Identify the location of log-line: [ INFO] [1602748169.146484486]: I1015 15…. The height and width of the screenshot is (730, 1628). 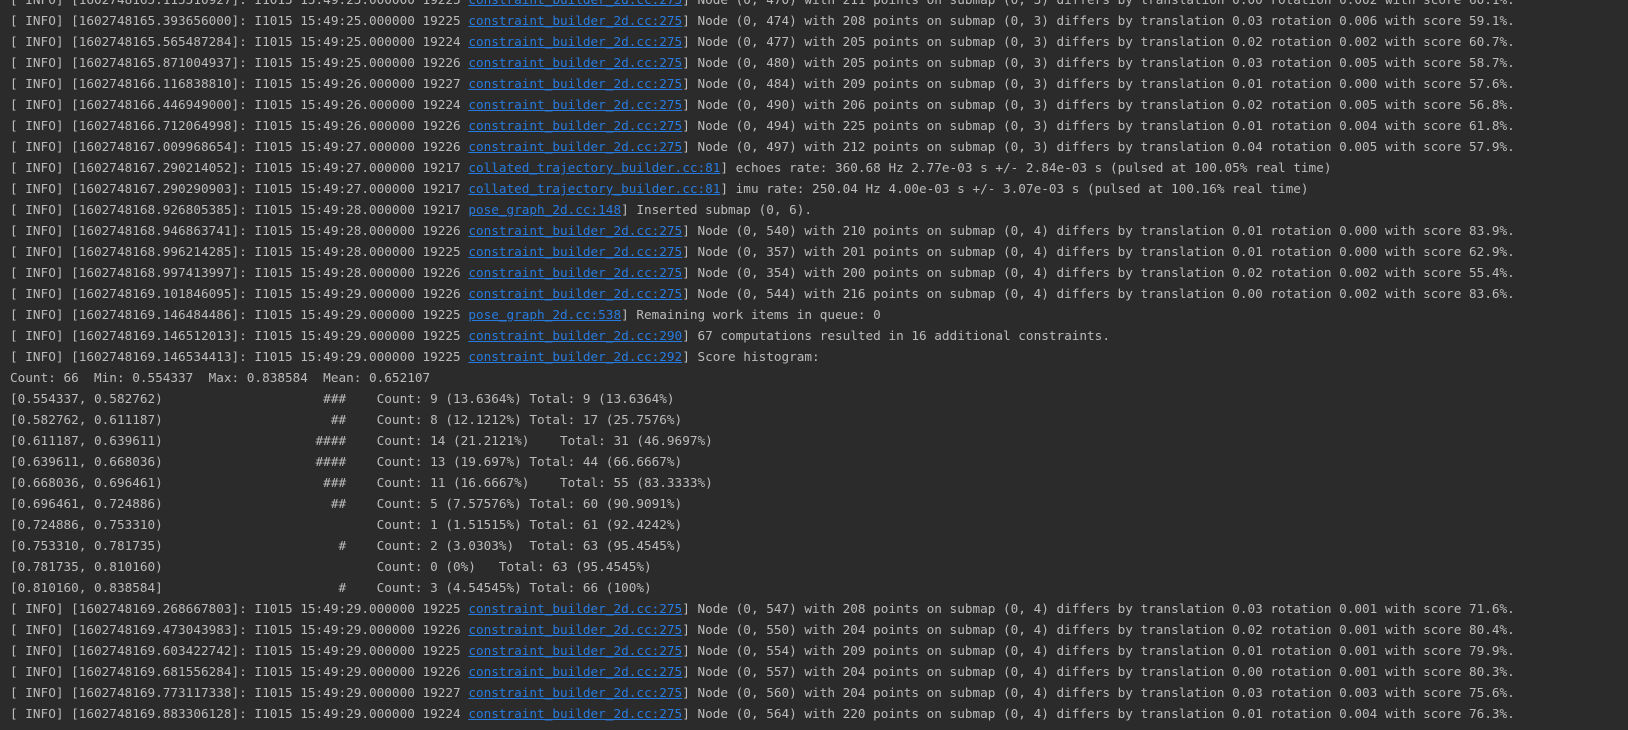
(819, 314).